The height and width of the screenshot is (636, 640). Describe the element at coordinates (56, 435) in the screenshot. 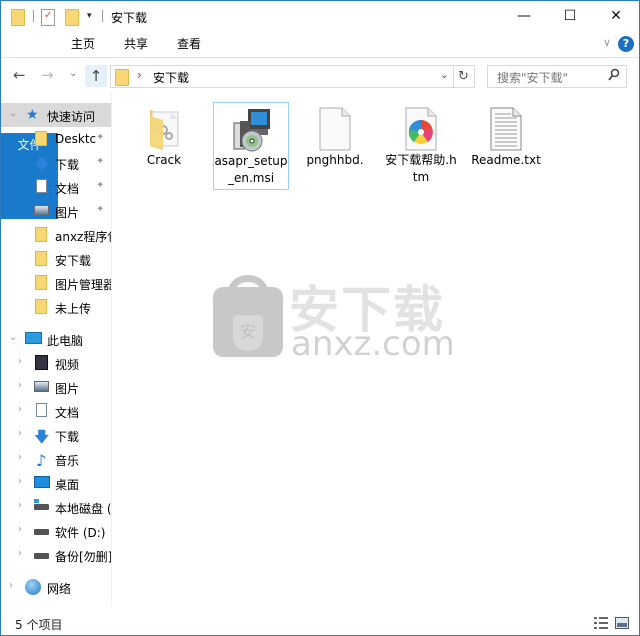

I see `sidebar-item-downloads-pc: › 🡇 下载` at that location.